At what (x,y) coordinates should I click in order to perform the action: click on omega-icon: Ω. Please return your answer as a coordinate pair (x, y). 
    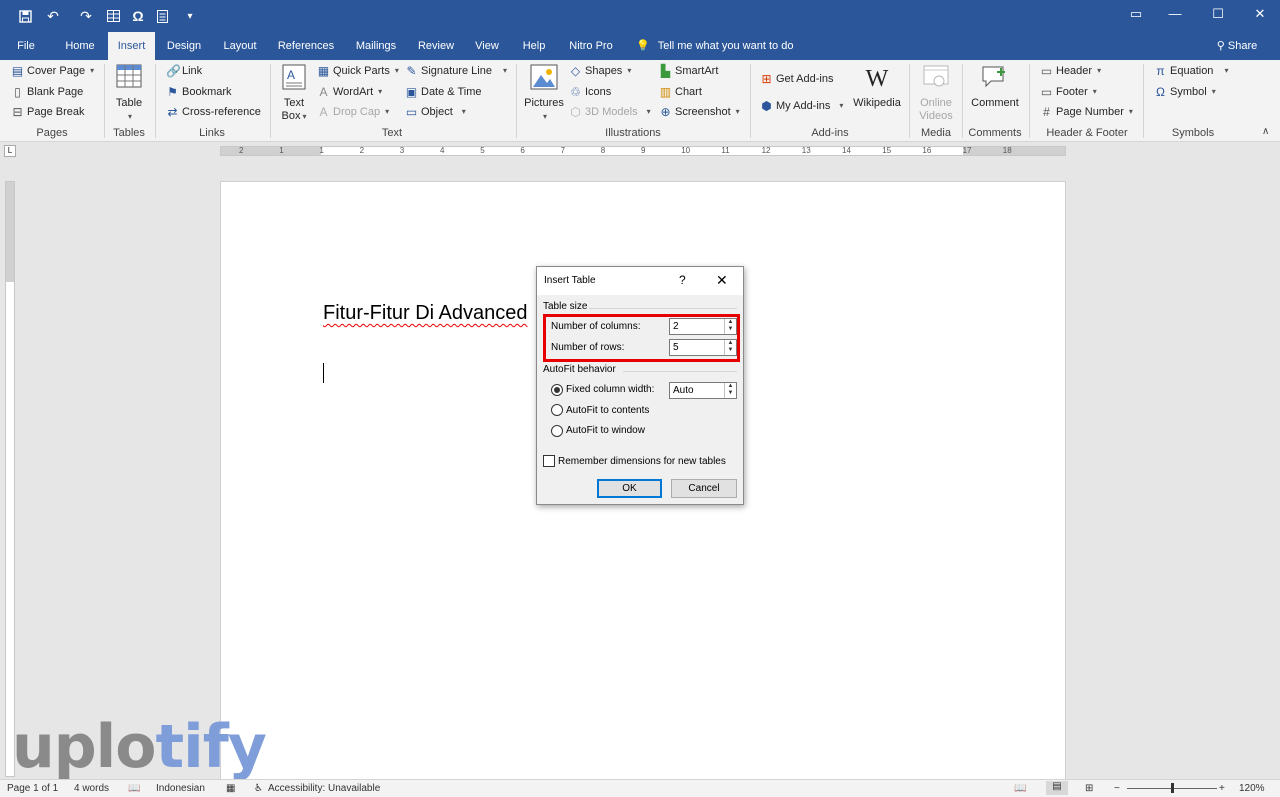
    Looking at the image, I should click on (138, 16).